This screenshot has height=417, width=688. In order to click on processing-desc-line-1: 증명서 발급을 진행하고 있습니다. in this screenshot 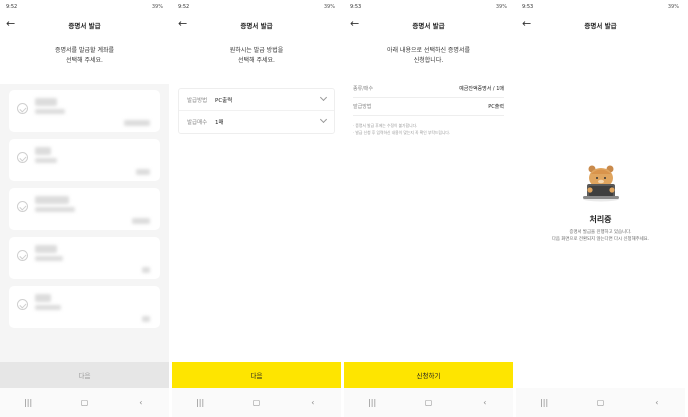, I will do `click(600, 232)`.